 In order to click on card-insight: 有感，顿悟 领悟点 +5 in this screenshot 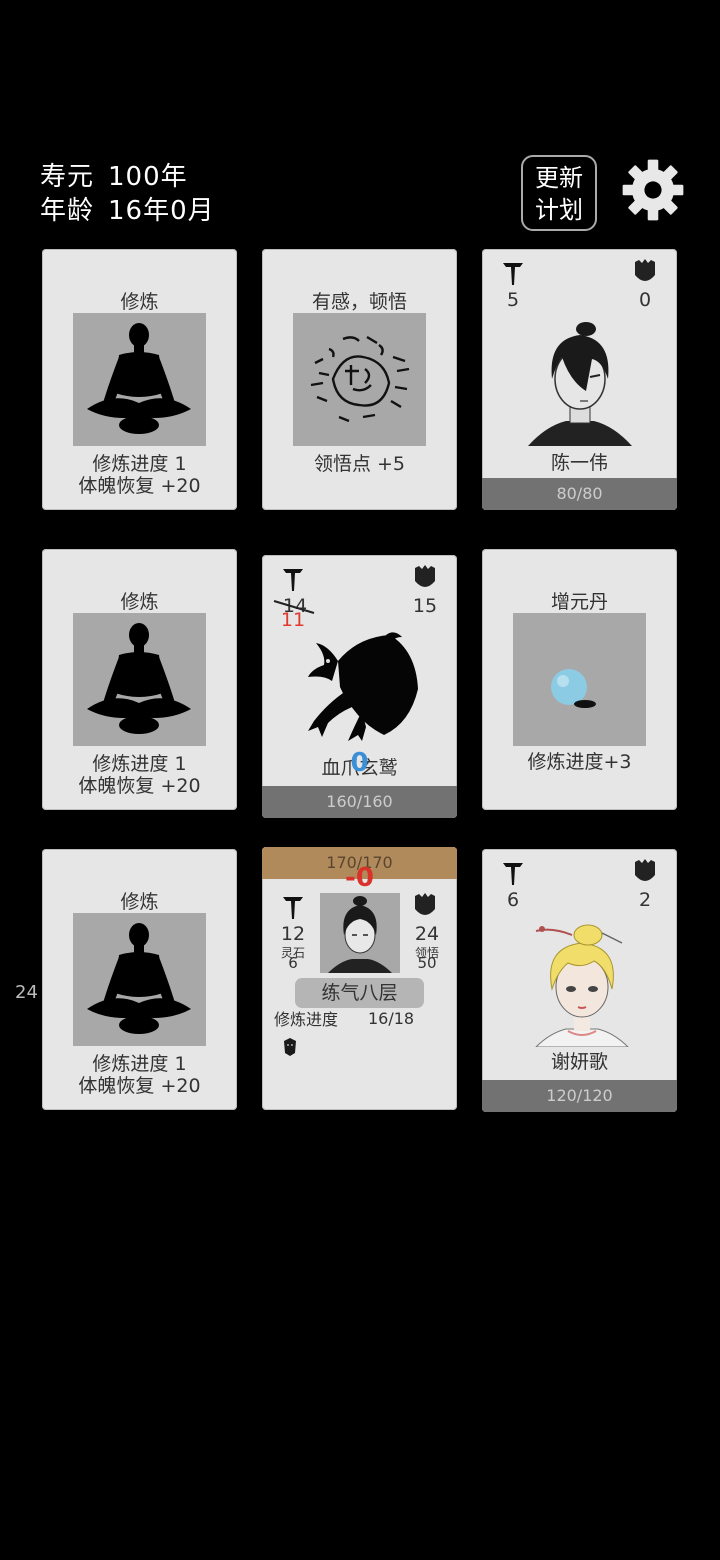, I will do `click(359, 379)`.